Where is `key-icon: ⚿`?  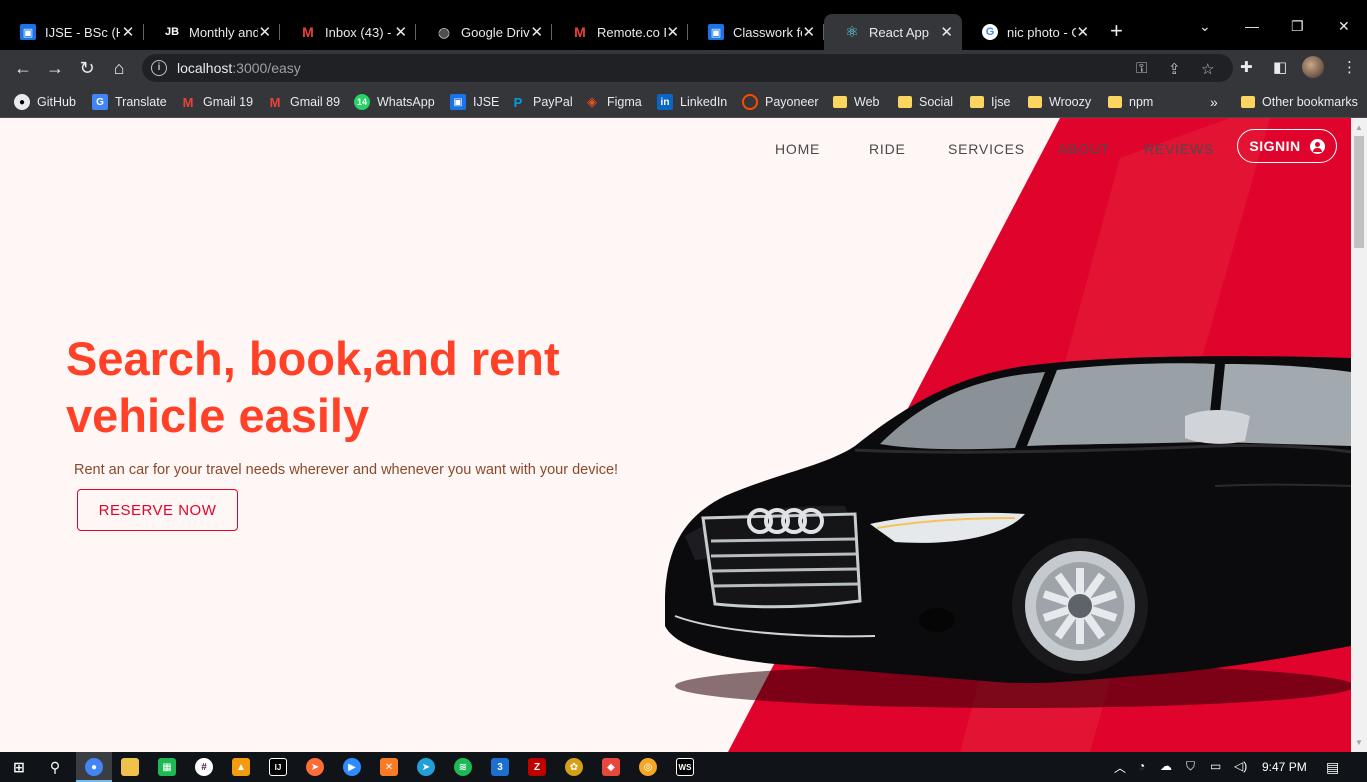 key-icon: ⚿ is located at coordinates (1141, 68).